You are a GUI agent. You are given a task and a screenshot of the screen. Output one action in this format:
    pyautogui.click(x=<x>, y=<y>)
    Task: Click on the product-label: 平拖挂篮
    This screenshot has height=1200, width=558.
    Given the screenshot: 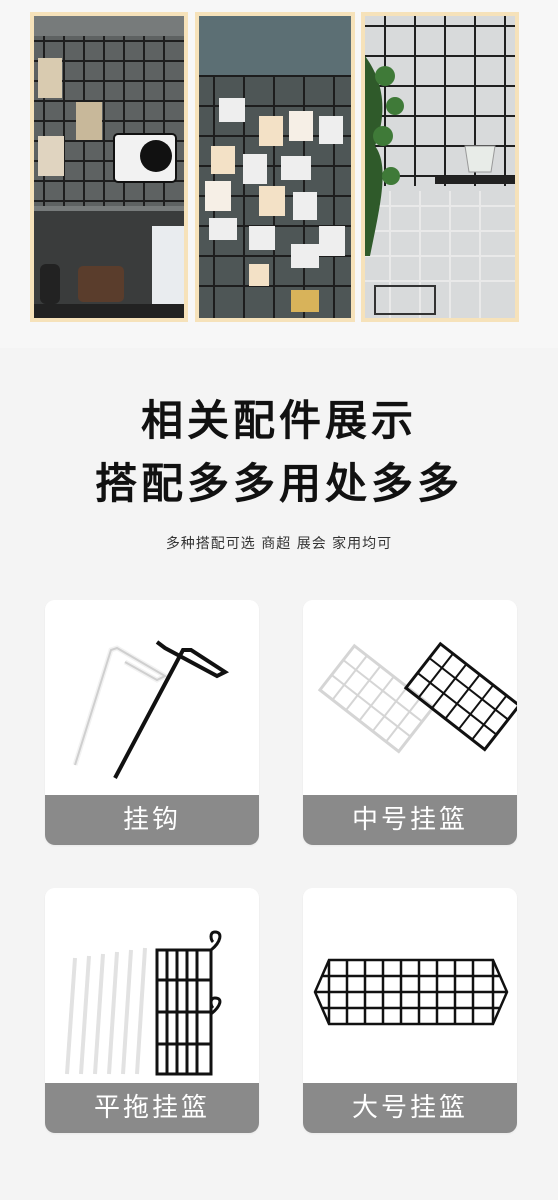 What is the action you would take?
    pyautogui.click(x=152, y=1108)
    